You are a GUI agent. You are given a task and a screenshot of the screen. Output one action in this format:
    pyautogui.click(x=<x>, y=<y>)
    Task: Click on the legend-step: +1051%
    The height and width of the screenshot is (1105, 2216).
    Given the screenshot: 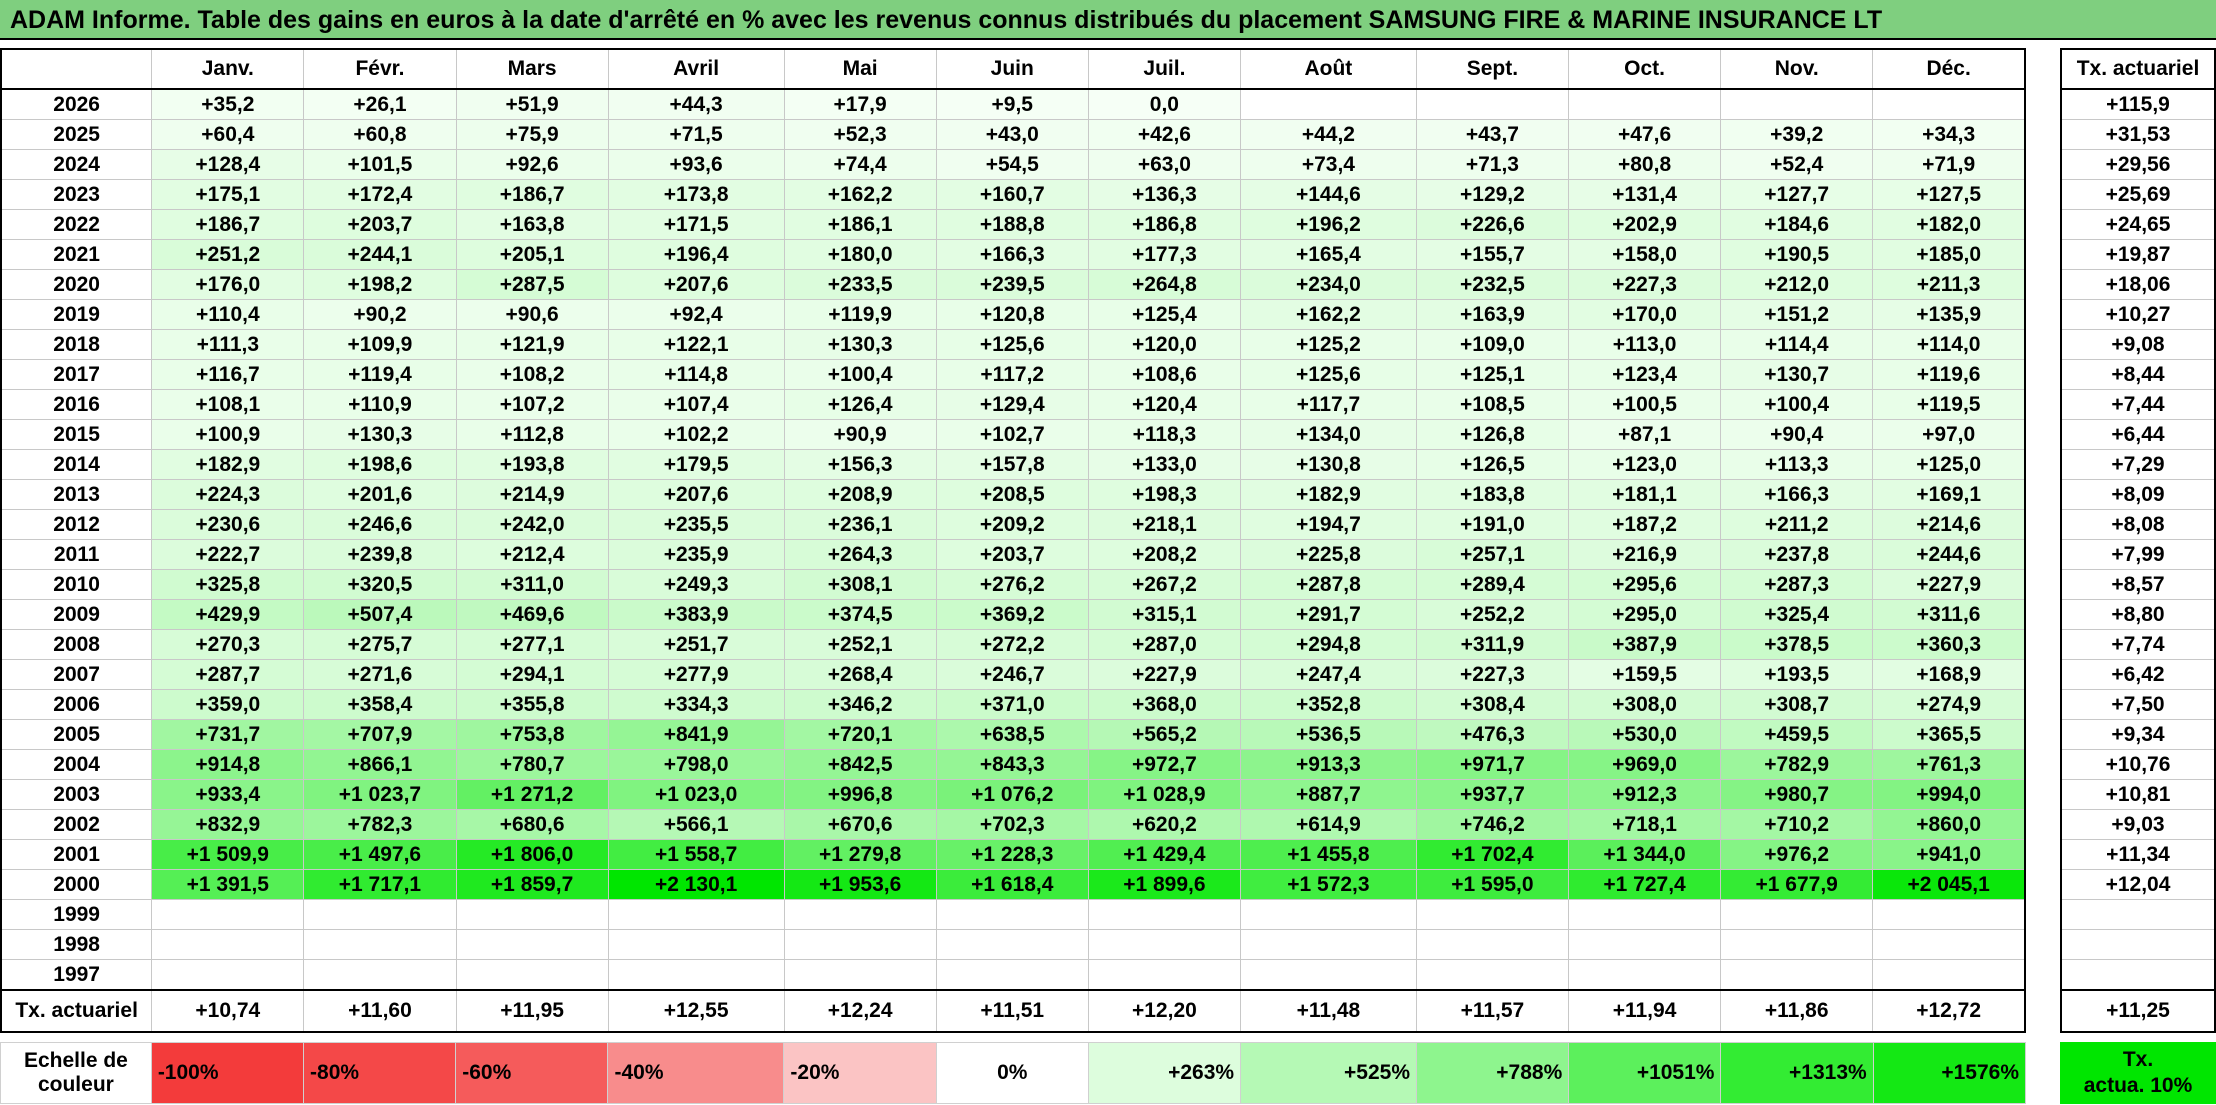 What is the action you would take?
    pyautogui.click(x=1645, y=1073)
    